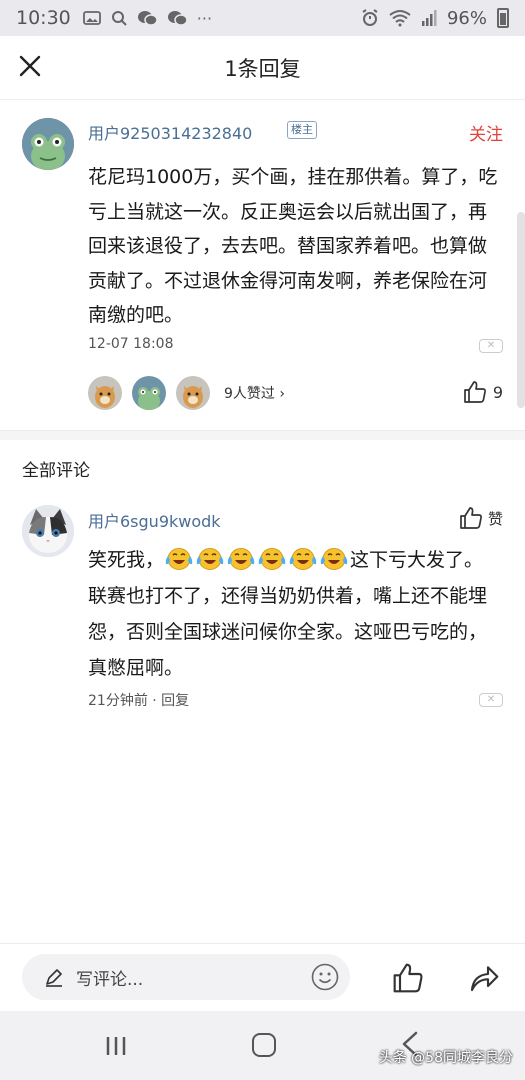 This screenshot has height=1080, width=525. What do you see at coordinates (302, 130) in the screenshot?
I see `op-badge: 楼主` at bounding box center [302, 130].